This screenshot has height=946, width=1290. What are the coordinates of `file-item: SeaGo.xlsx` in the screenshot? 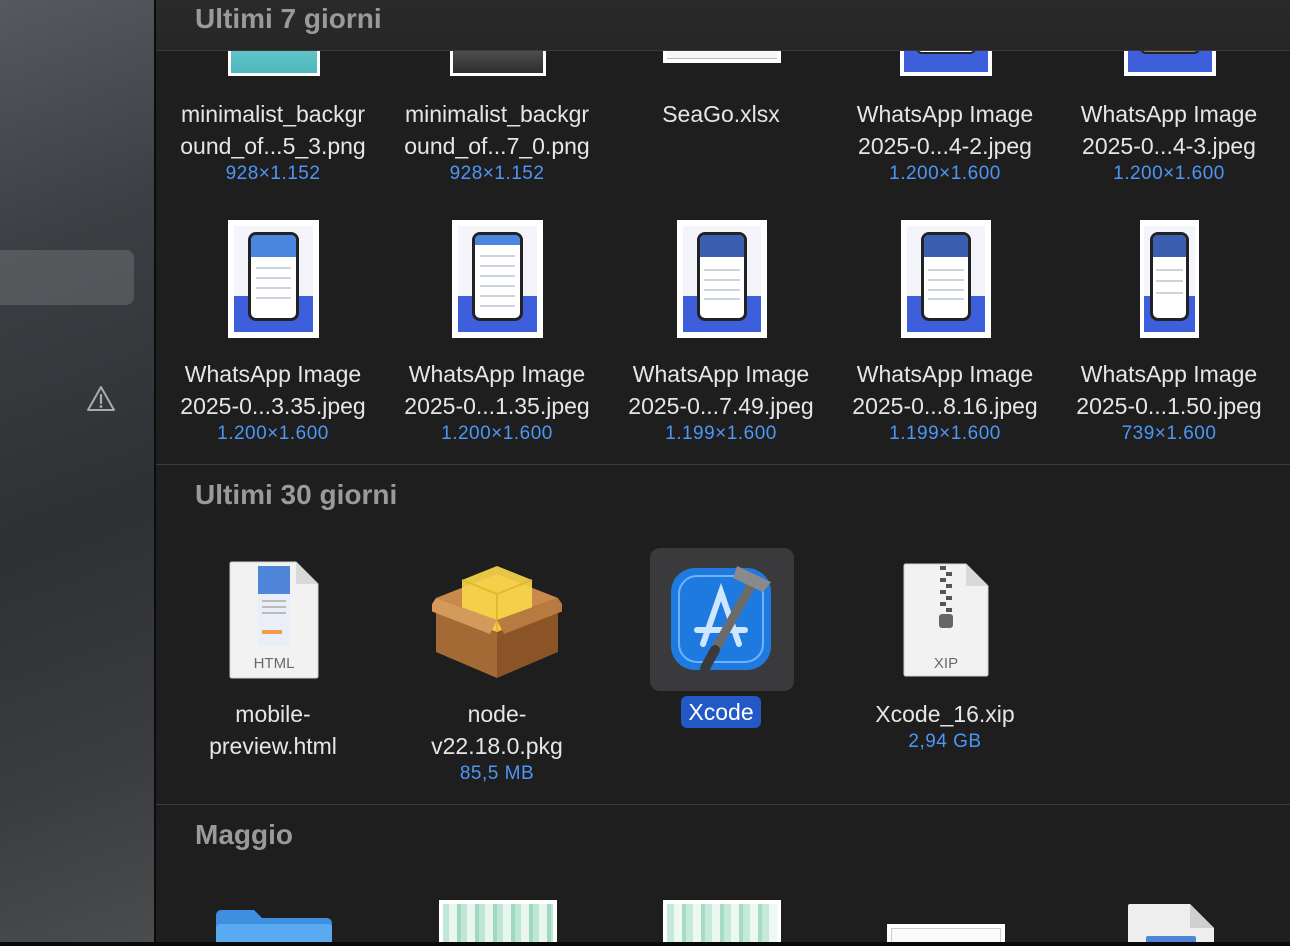 It's located at (721, 114).